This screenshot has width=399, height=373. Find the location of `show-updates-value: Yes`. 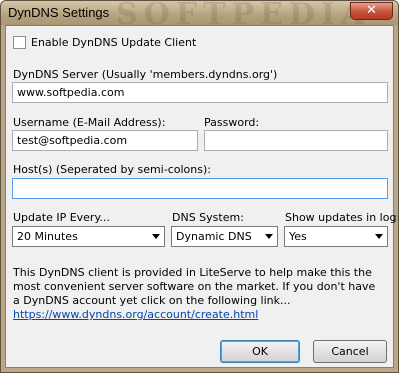

show-updates-value: Yes is located at coordinates (298, 236).